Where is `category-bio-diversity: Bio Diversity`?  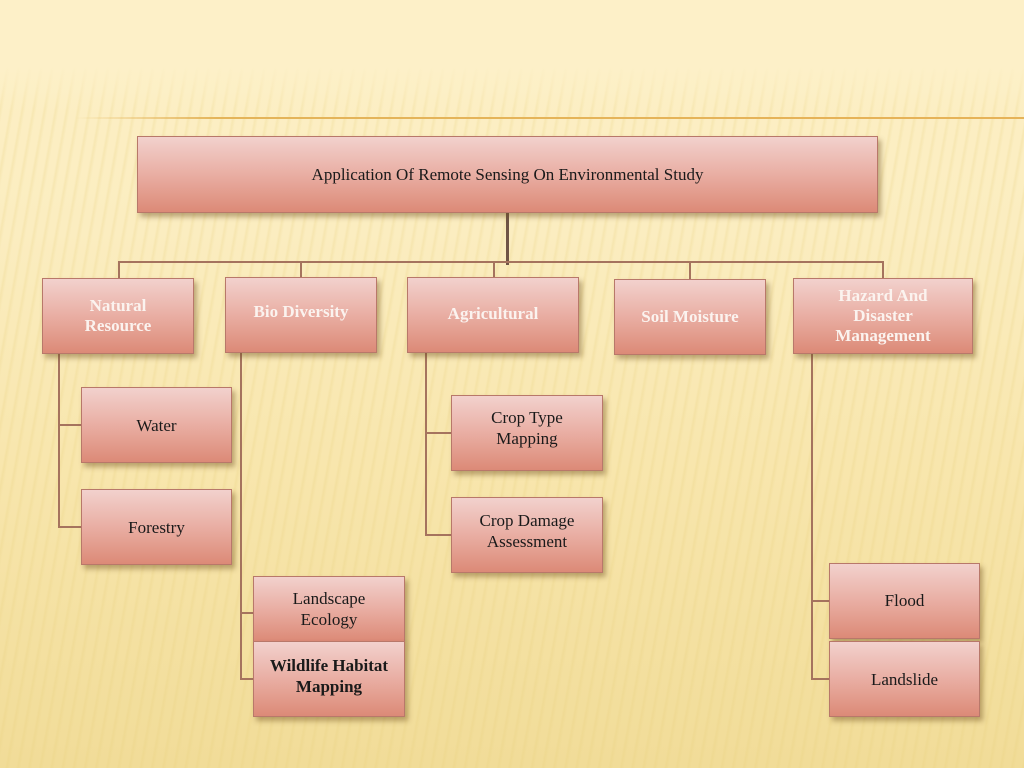
category-bio-diversity: Bio Diversity is located at coordinates (301, 315).